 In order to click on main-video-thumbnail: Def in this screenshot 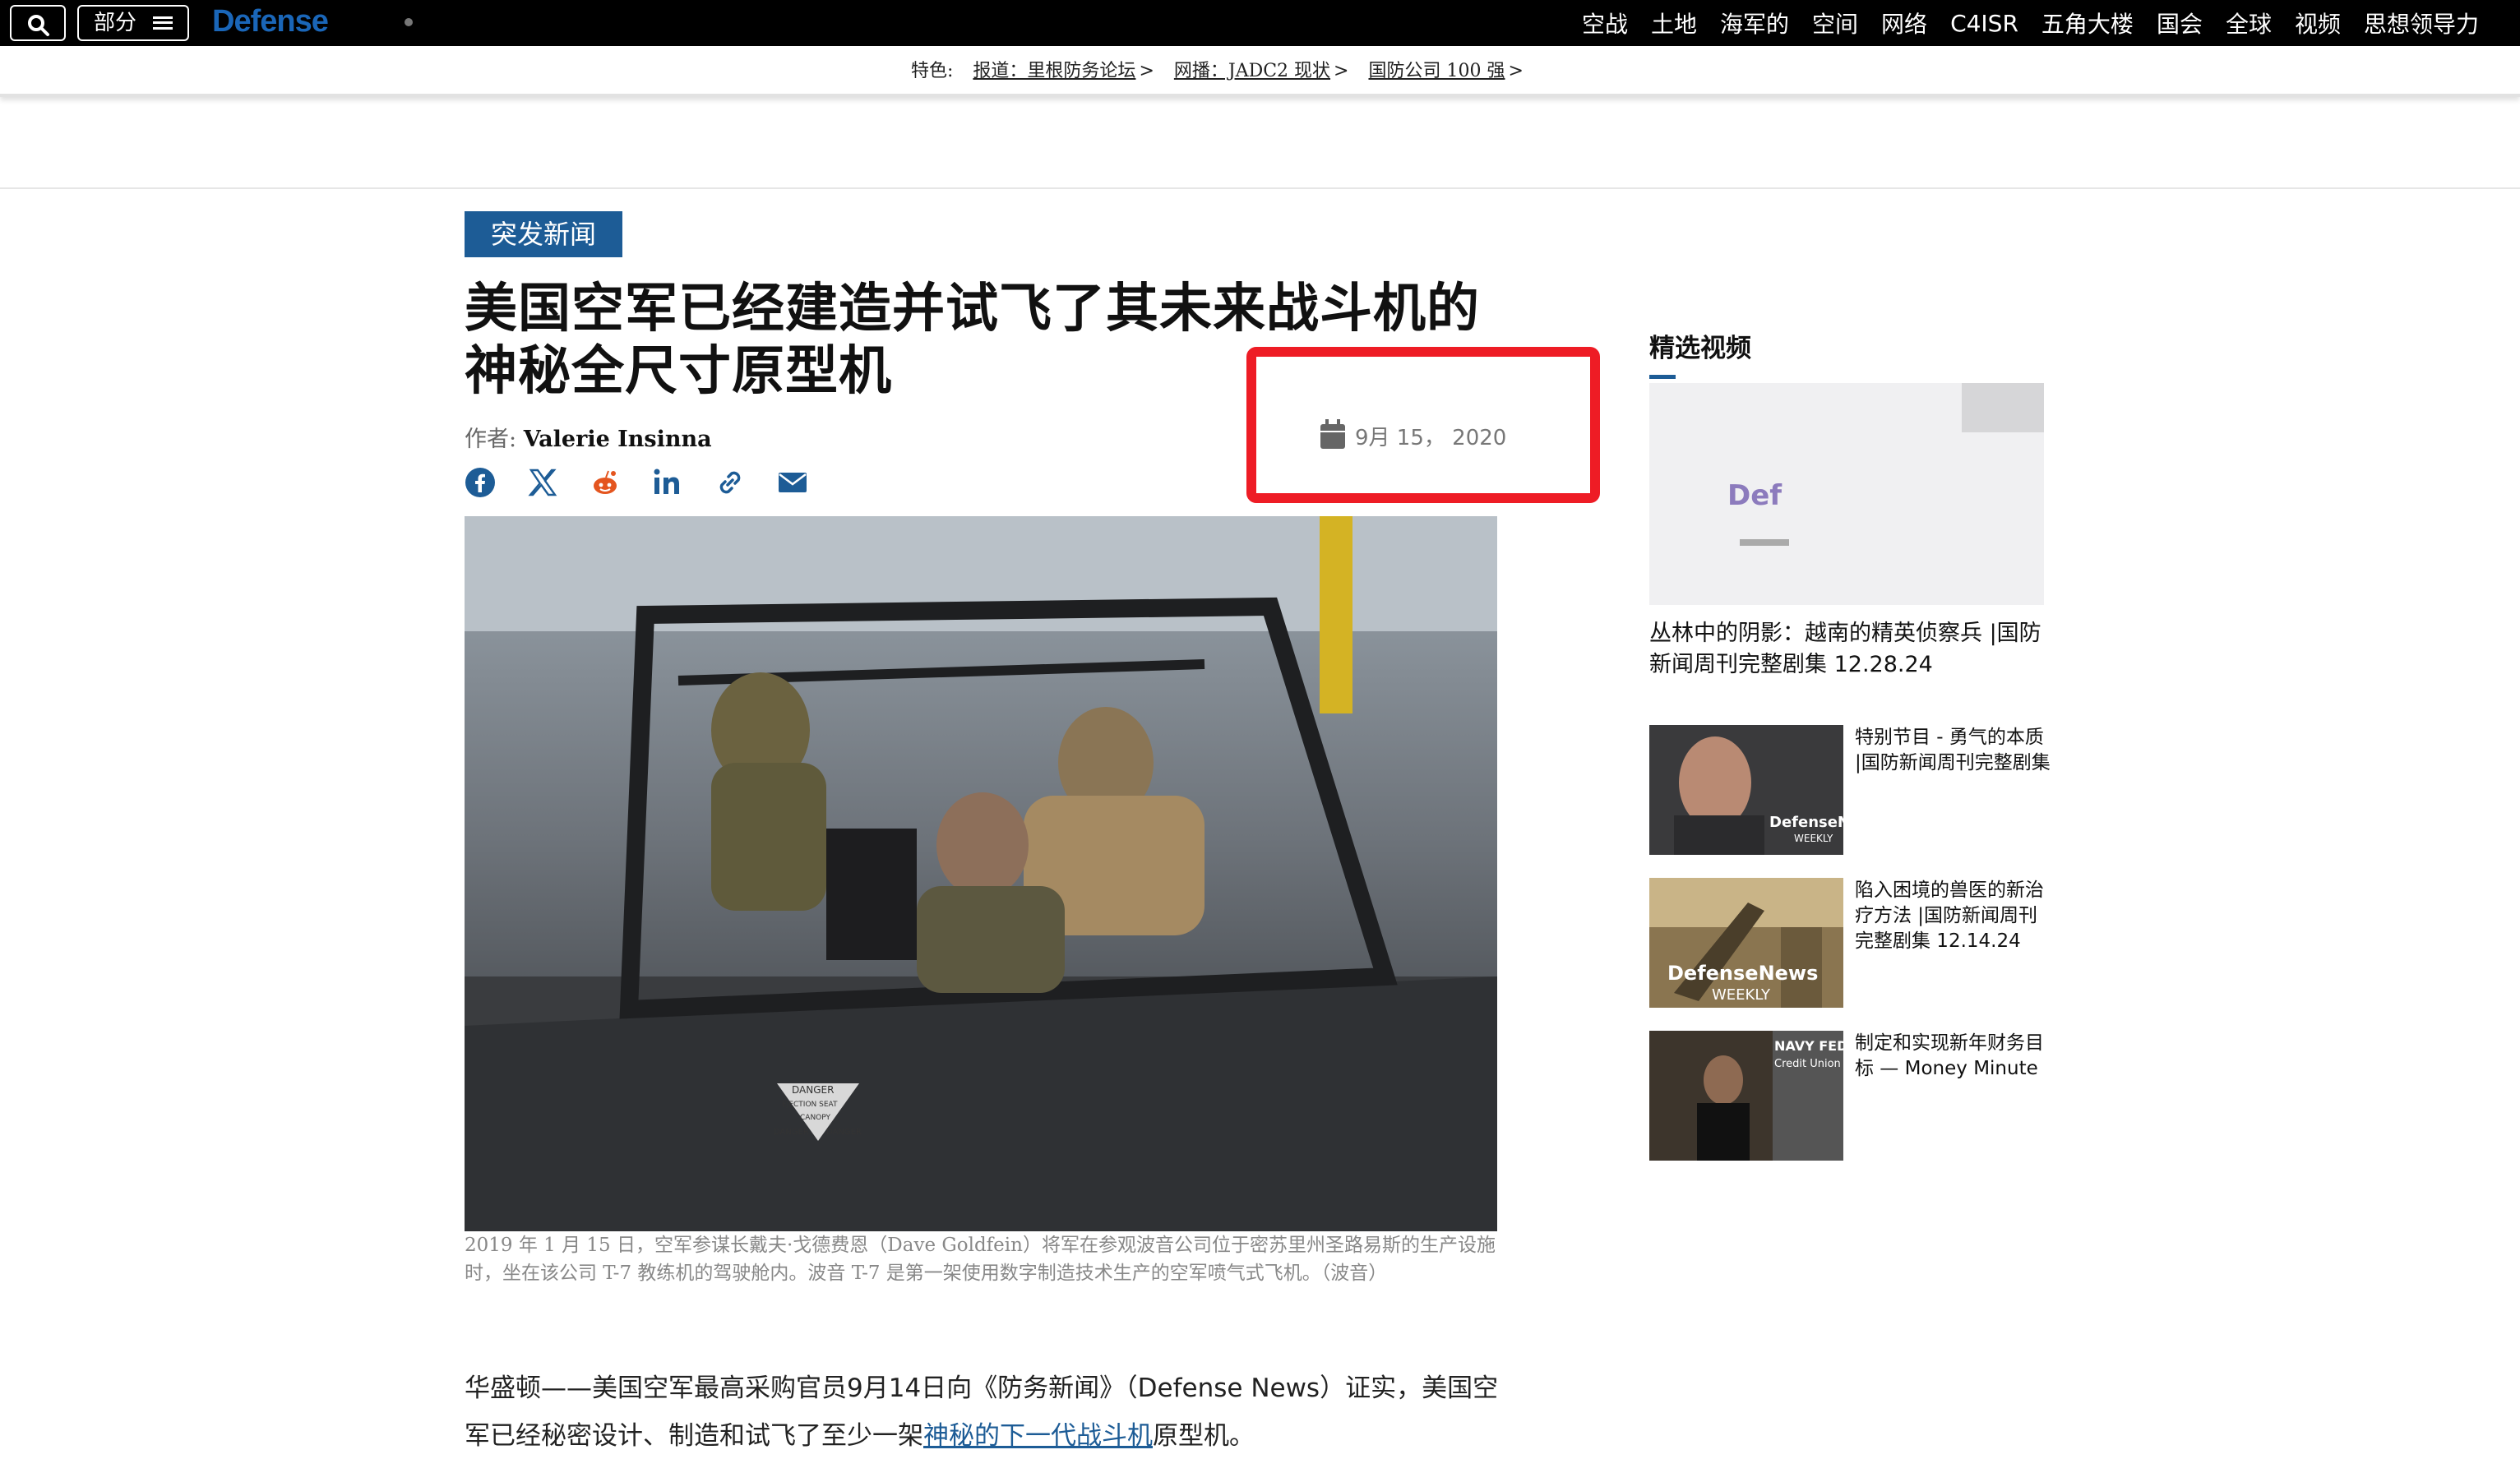, I will do `click(1846, 494)`.